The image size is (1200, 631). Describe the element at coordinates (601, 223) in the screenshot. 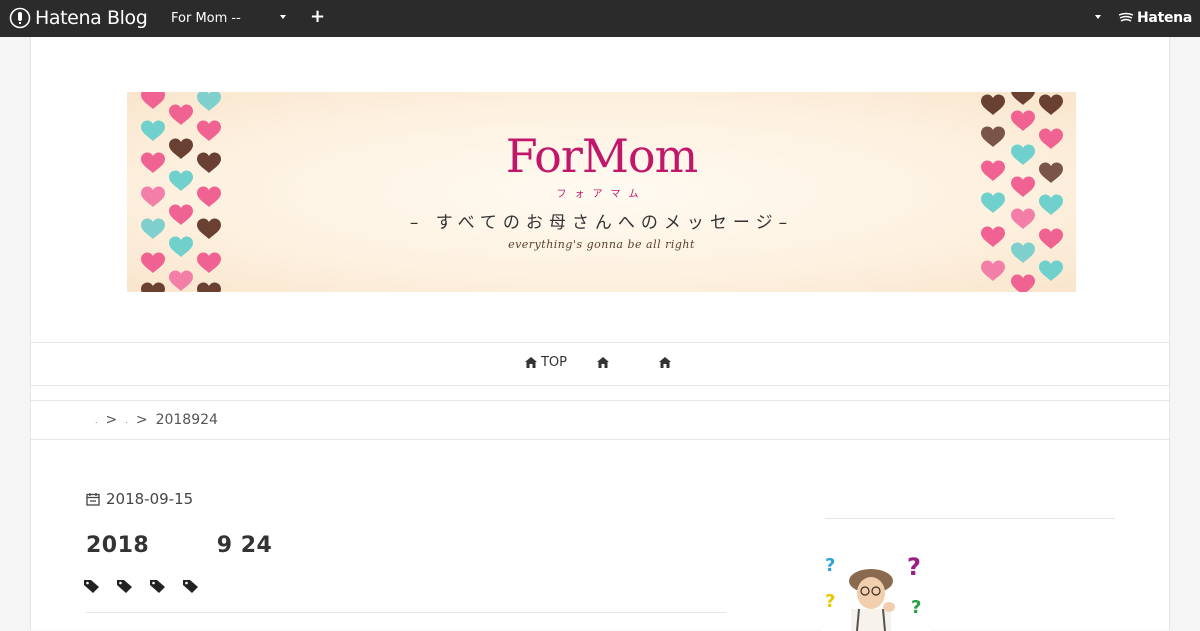

I see `banner-message: – すべてのお母さんへのメッセージ–` at that location.